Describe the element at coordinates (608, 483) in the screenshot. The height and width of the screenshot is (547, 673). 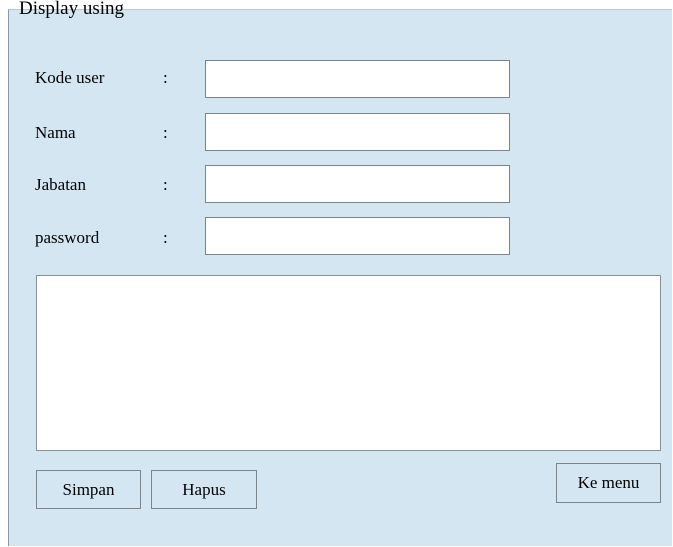
I see `ke-menu-button: Ke menu` at that location.